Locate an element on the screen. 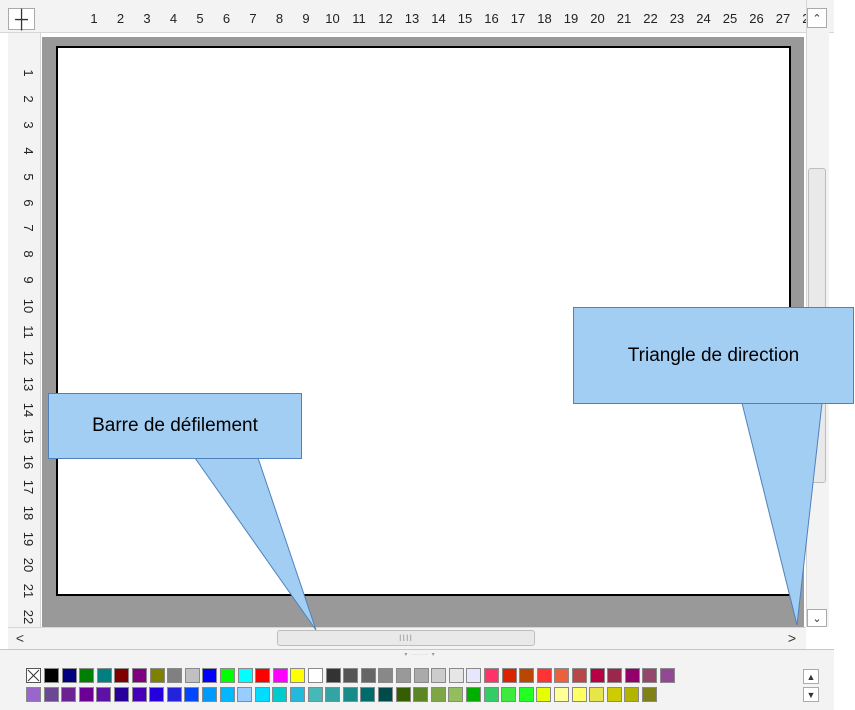  direction-callout: Triangle de direction is located at coordinates (713, 355).